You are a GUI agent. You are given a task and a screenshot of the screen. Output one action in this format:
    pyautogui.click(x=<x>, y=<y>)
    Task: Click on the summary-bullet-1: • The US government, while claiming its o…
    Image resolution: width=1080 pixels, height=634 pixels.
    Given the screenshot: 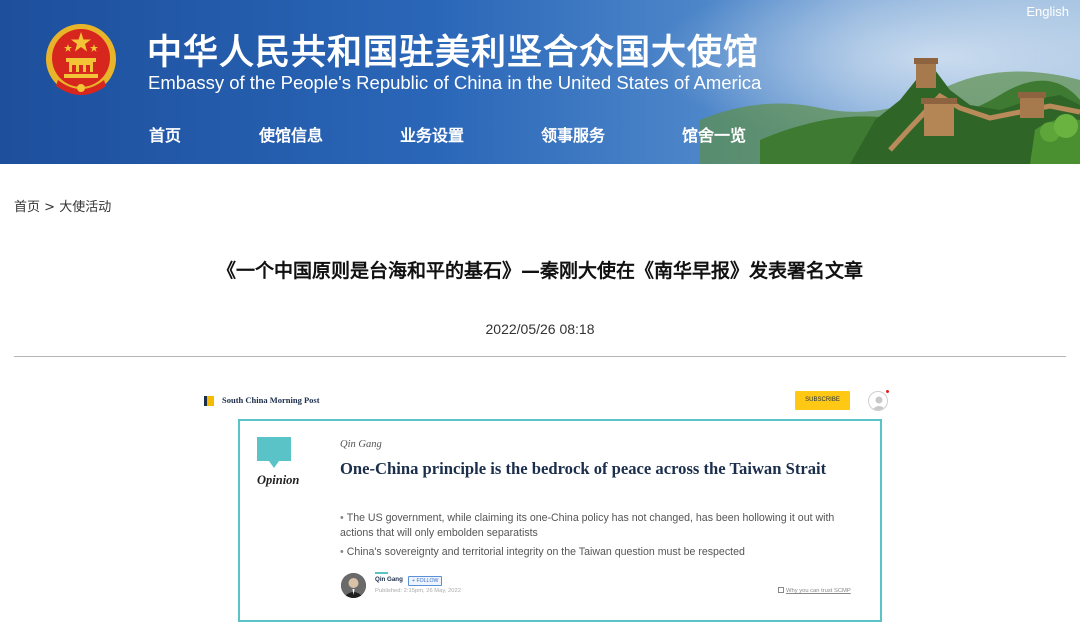 What is the action you would take?
    pyautogui.click(x=587, y=525)
    